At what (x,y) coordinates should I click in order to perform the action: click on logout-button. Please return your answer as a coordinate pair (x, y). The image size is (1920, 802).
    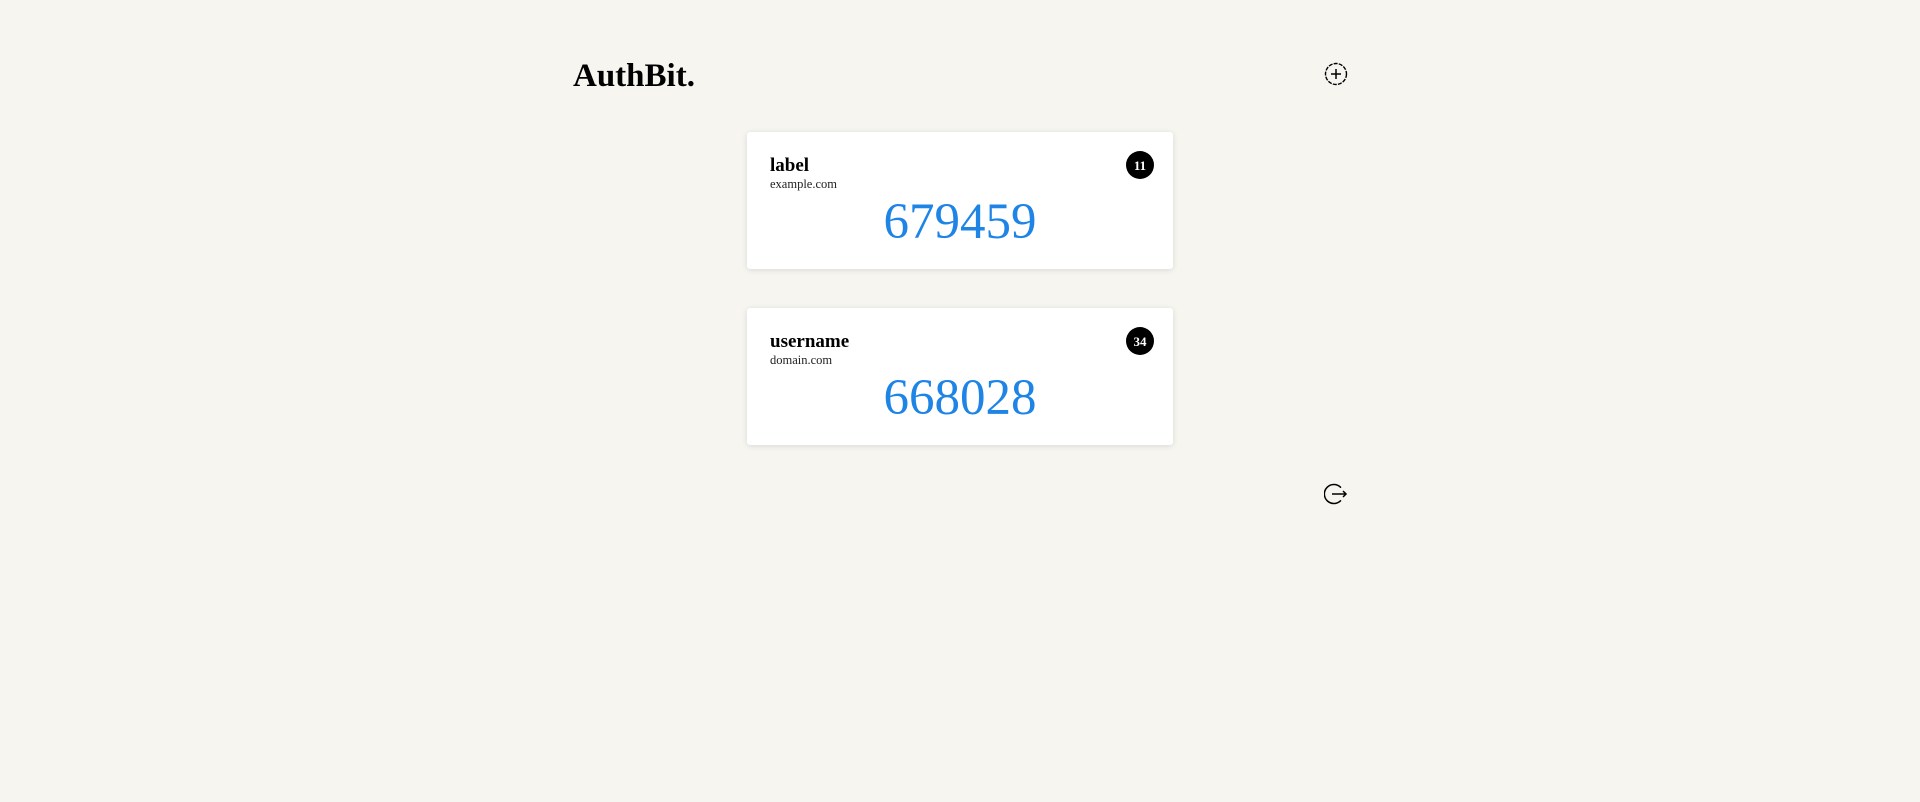
    Looking at the image, I should click on (1336, 494).